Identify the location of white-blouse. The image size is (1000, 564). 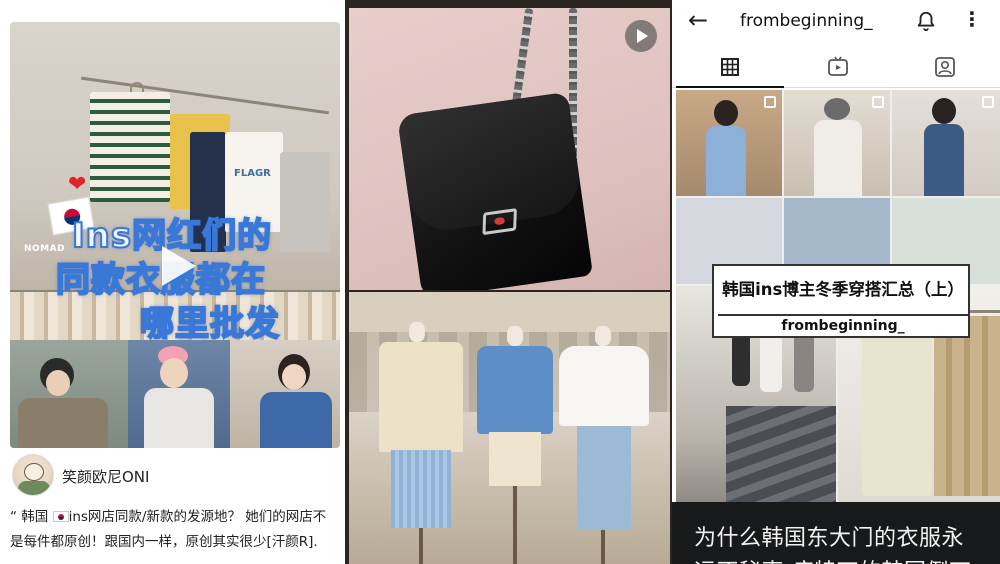
(604, 386).